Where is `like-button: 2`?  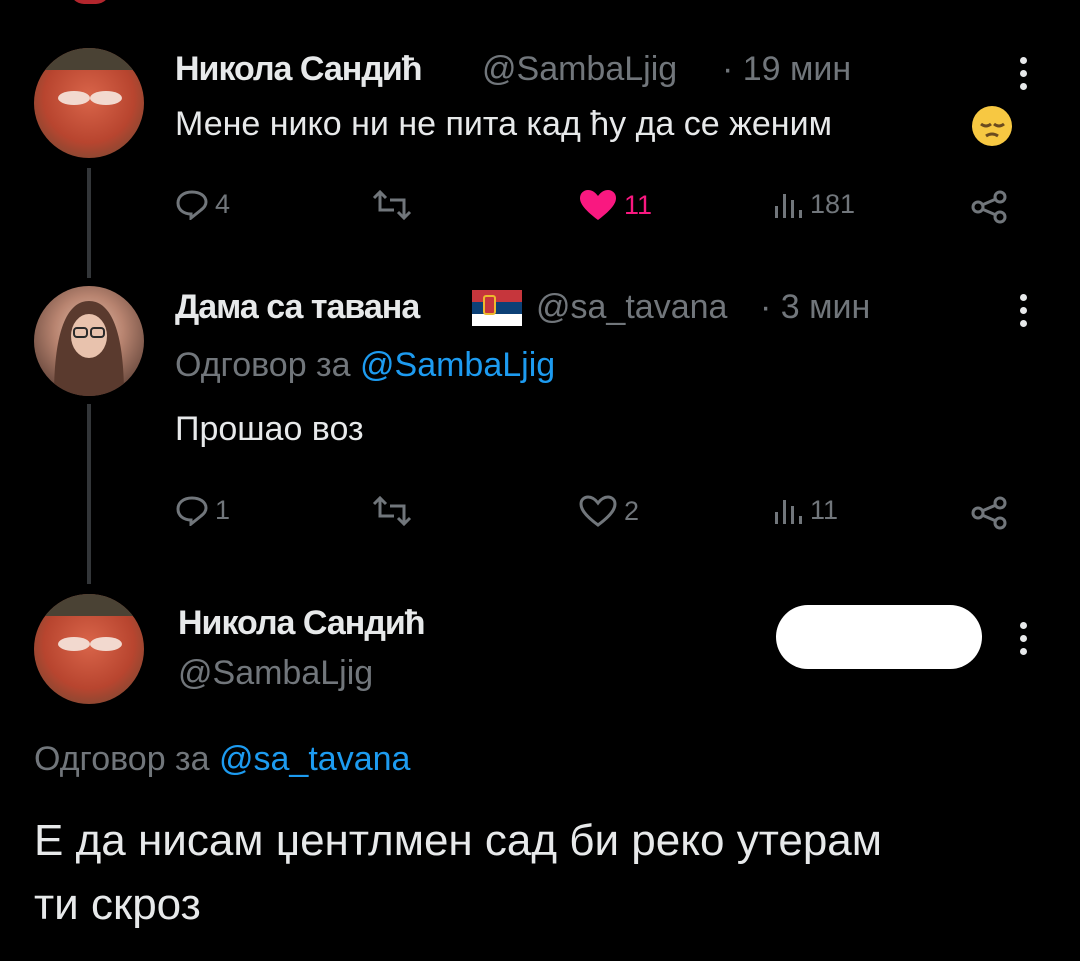
like-button: 2 is located at coordinates (608, 511).